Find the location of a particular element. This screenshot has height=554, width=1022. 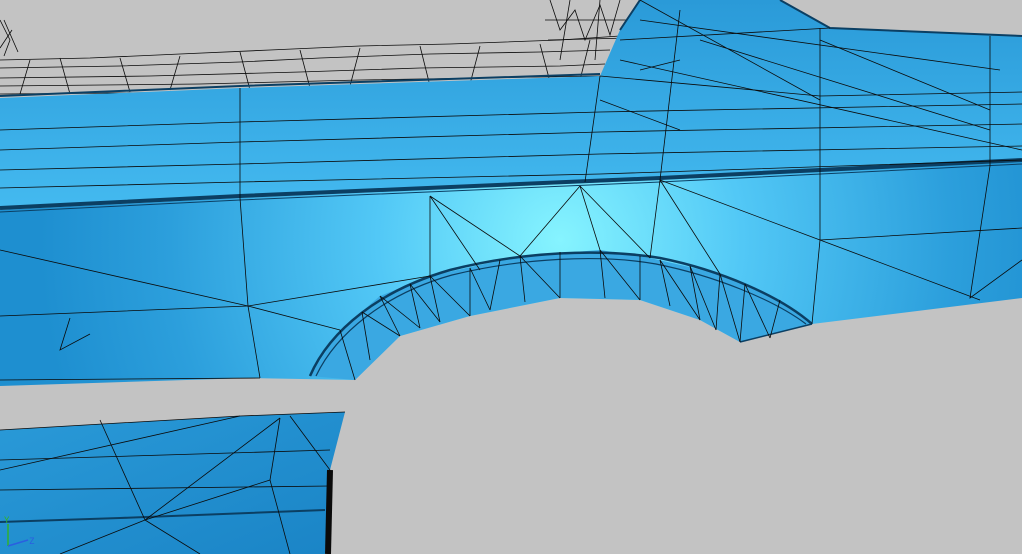

y-axis-label: Y is located at coordinates (7, 521).